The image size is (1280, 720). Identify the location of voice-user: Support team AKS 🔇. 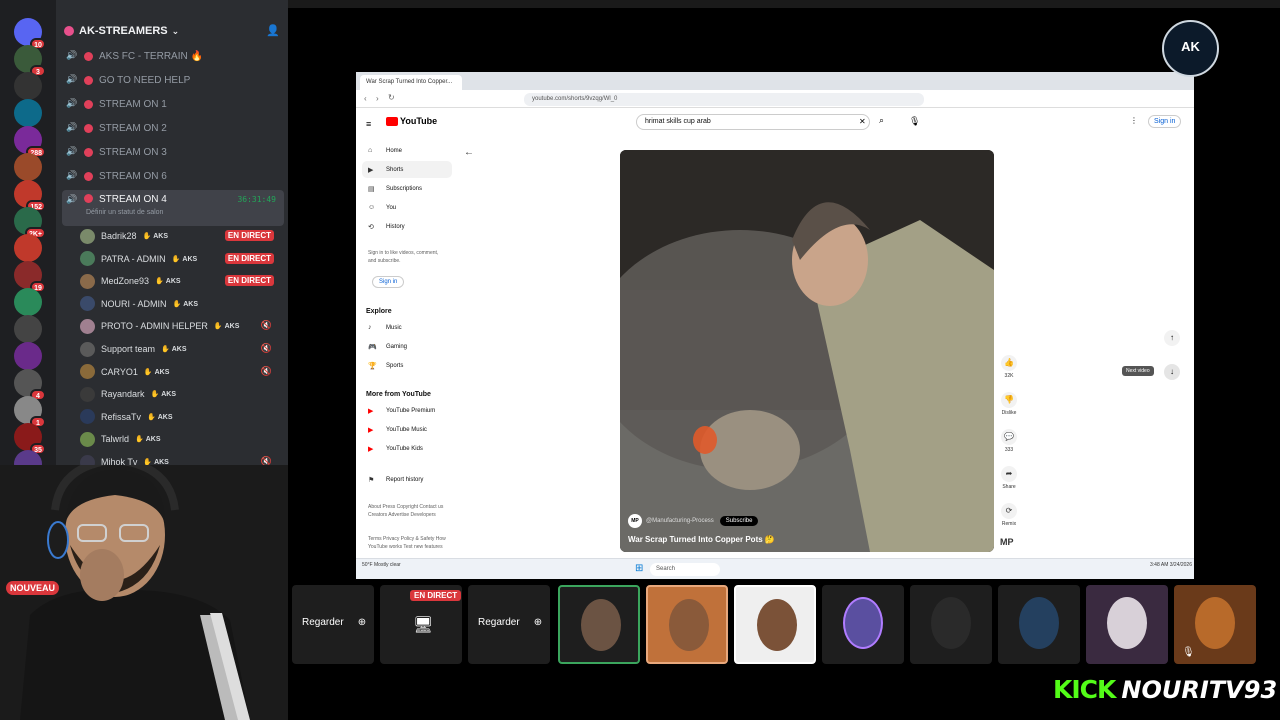
(180, 349).